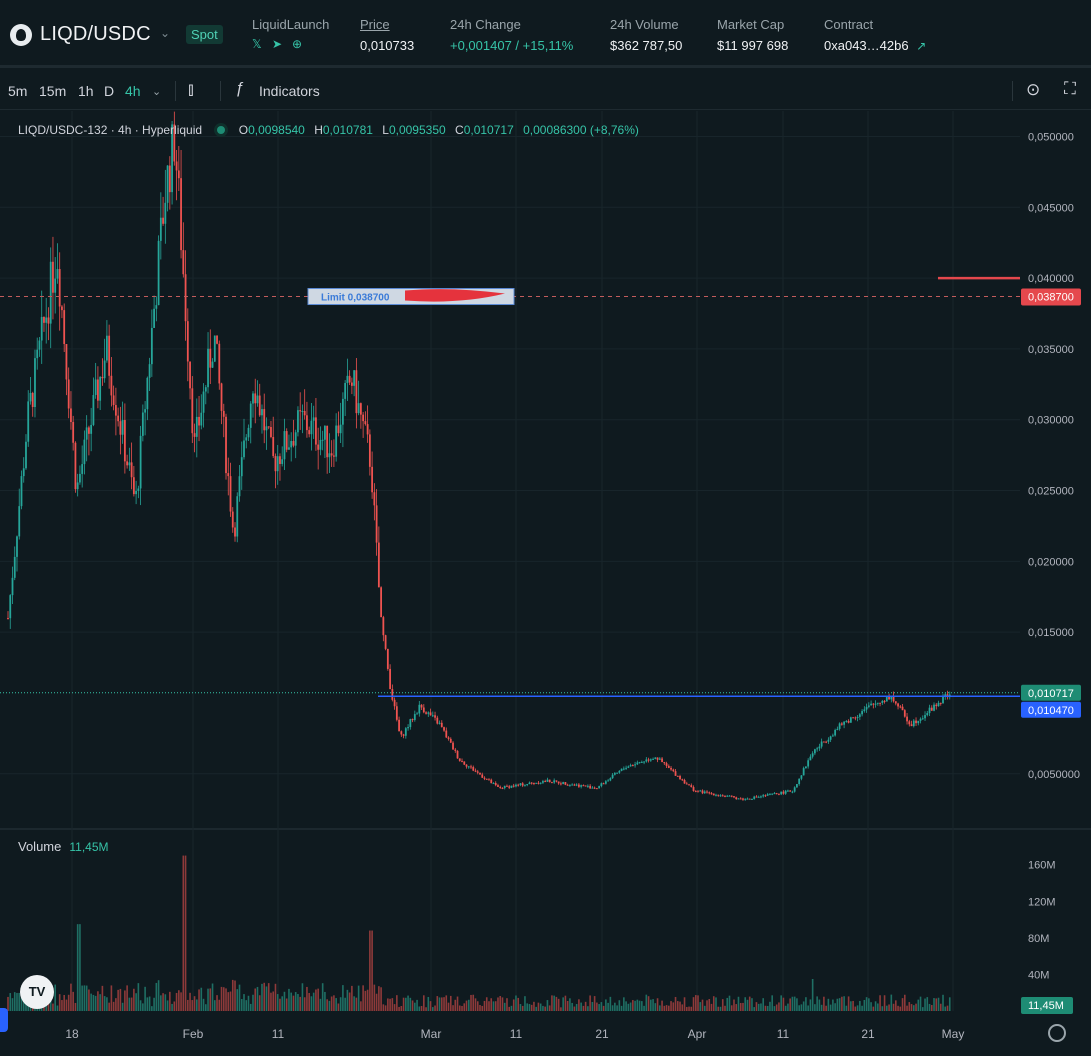 This screenshot has width=1091, height=1056. I want to click on timeframe-5m: 5m, so click(17, 91).